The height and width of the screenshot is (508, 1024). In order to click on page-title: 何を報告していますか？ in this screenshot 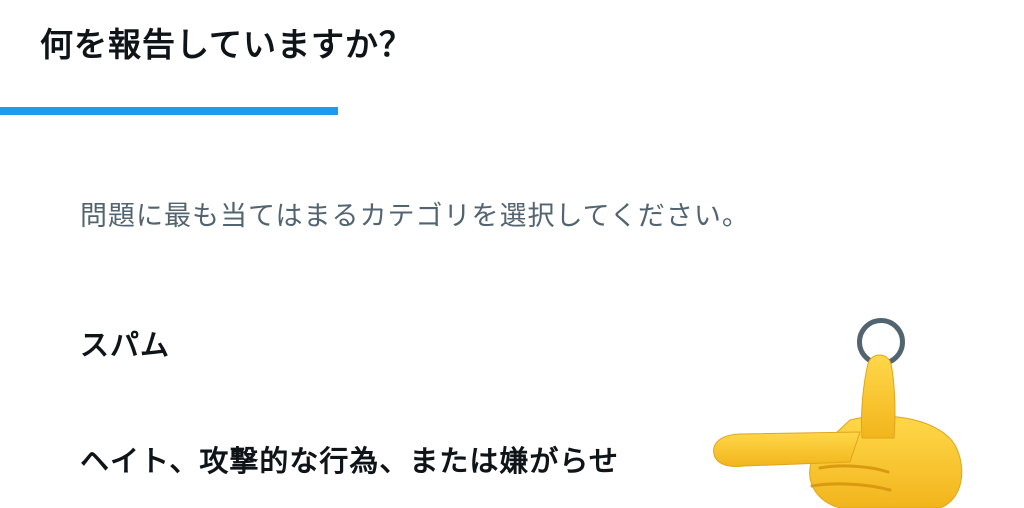, I will do `click(227, 44)`.